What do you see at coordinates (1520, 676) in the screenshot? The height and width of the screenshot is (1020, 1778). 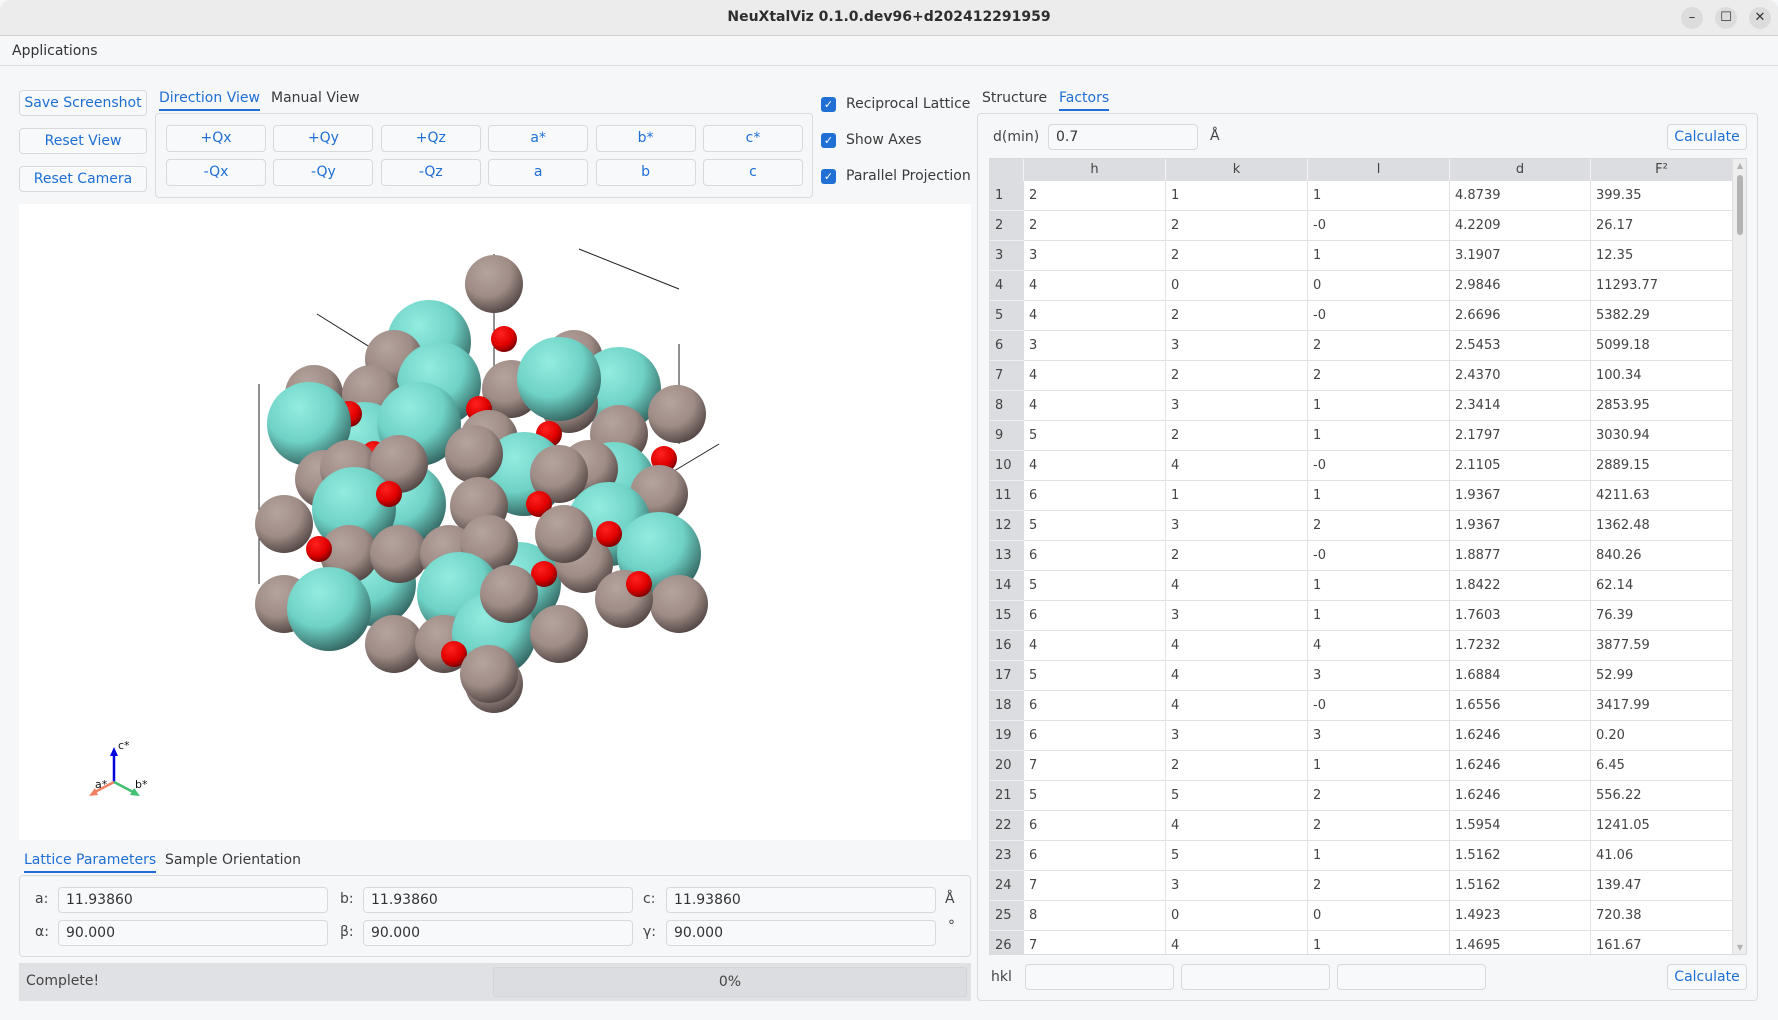 I see `table-cell-d: 1.6884` at bounding box center [1520, 676].